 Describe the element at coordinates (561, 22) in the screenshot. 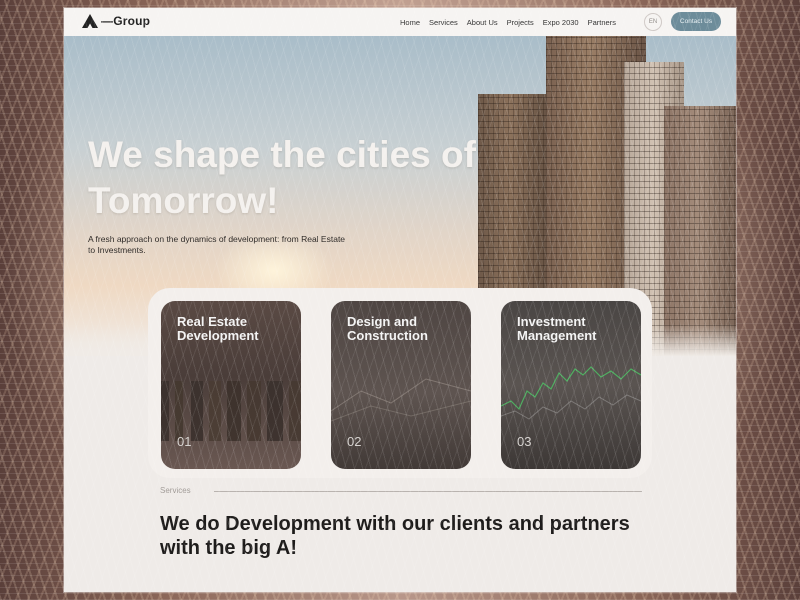

I see `nav-item-expo-2030: Expo 2030` at that location.